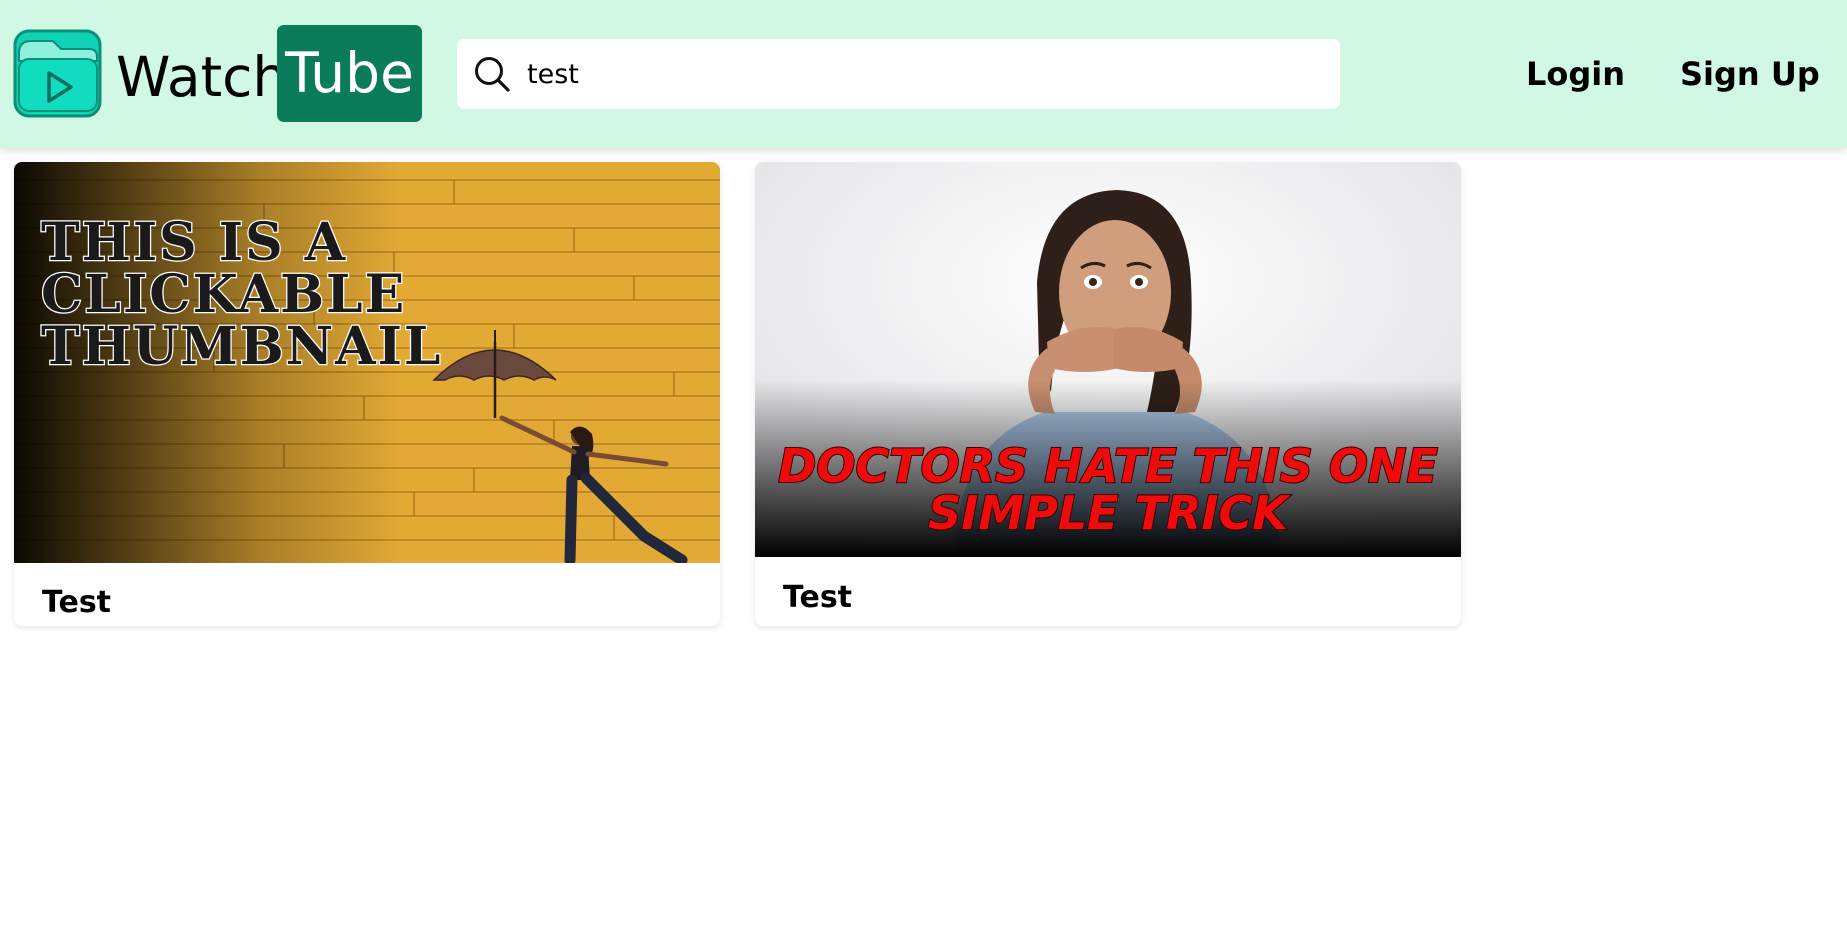 This screenshot has width=1847, height=951. What do you see at coordinates (1109, 513) in the screenshot?
I see `thumbnail-line: SIMPLE TRICK` at bounding box center [1109, 513].